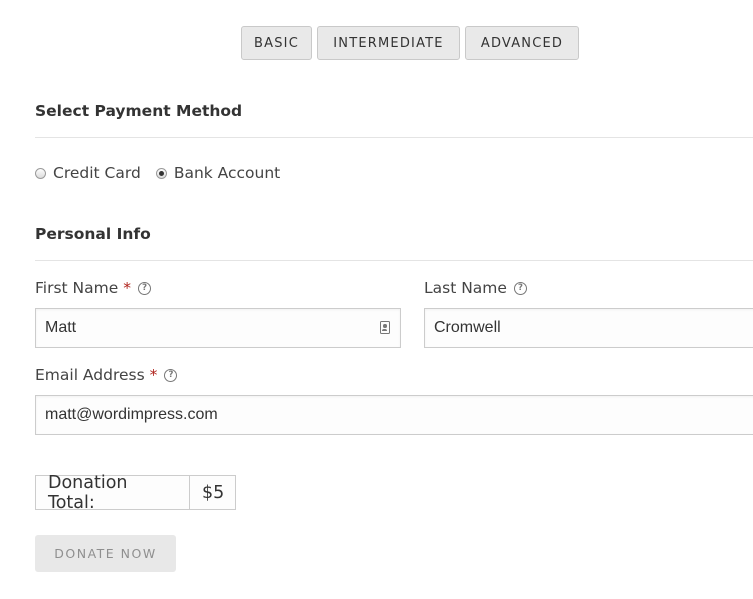 The image size is (753, 599). I want to click on radio-credit-card-label: Credit Card, so click(97, 173).